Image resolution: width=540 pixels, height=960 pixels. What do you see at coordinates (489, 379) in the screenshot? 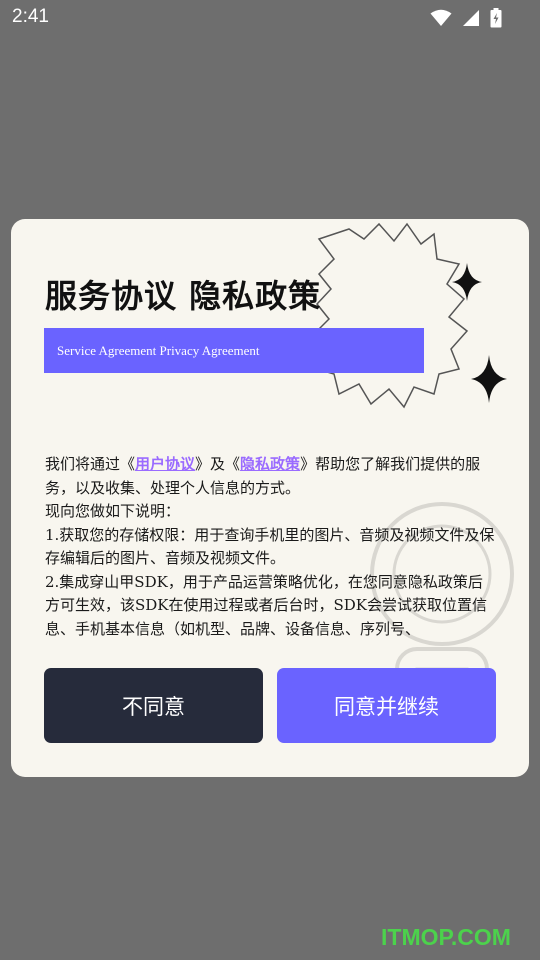
I see `sparkle-large-icon` at bounding box center [489, 379].